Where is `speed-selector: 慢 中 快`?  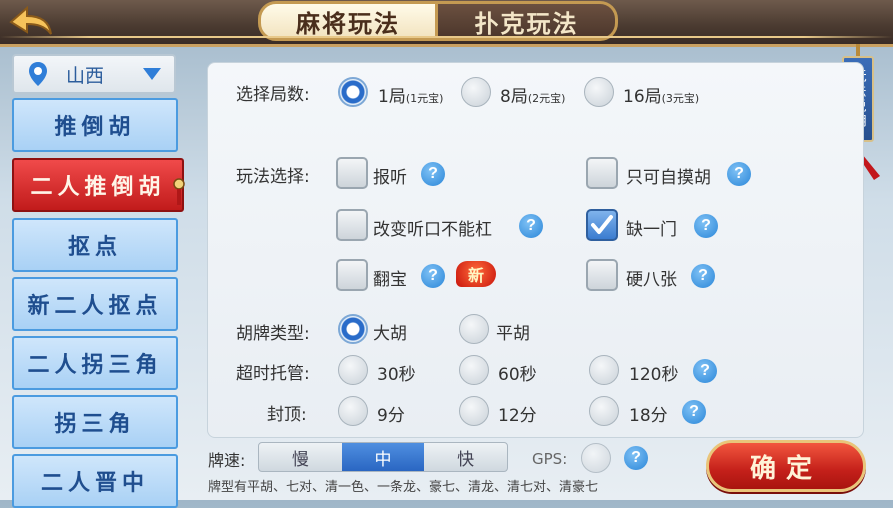
speed-selector: 慢 中 快 is located at coordinates (383, 457).